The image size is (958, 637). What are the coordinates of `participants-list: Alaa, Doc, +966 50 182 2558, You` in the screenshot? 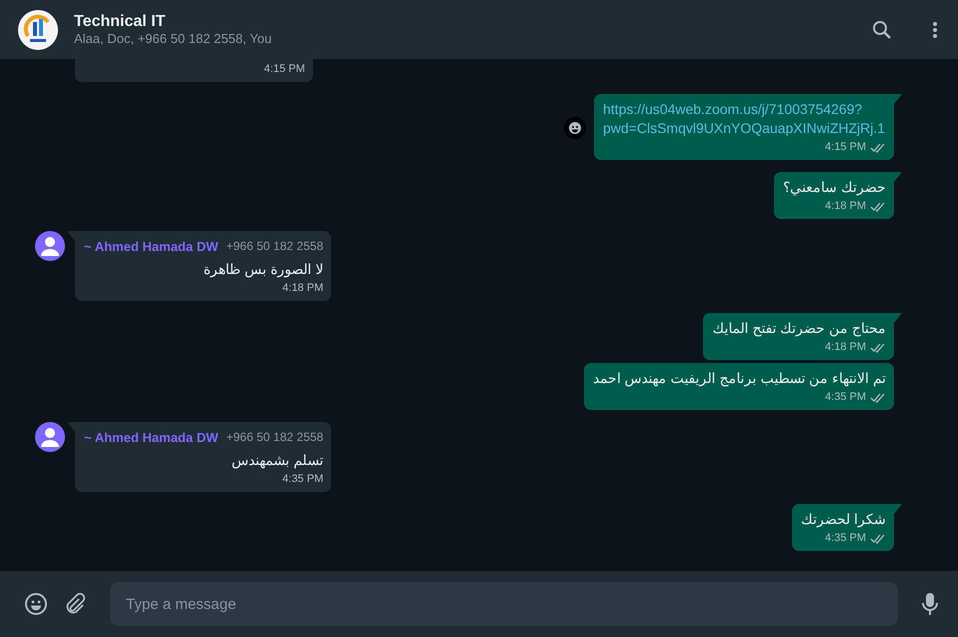 It's located at (465, 39).